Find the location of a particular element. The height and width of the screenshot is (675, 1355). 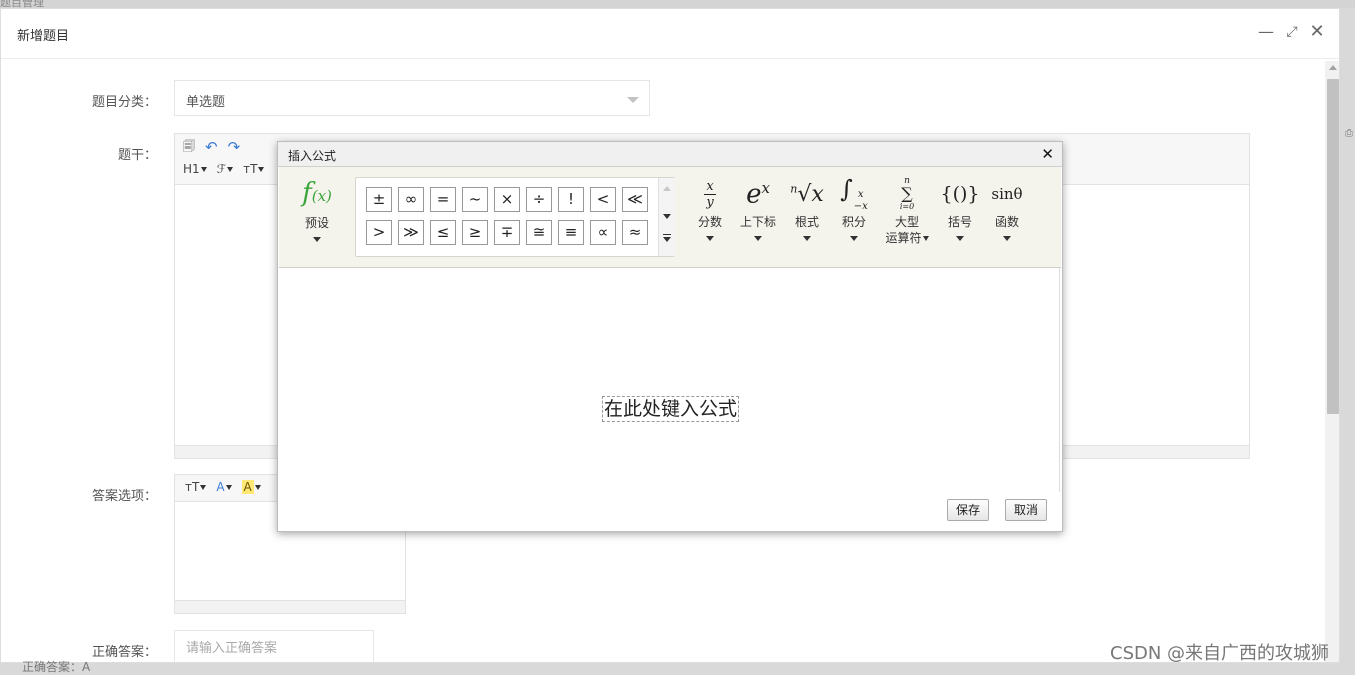

watermark: CSDN @来自广西的攻城狮 is located at coordinates (1220, 653).